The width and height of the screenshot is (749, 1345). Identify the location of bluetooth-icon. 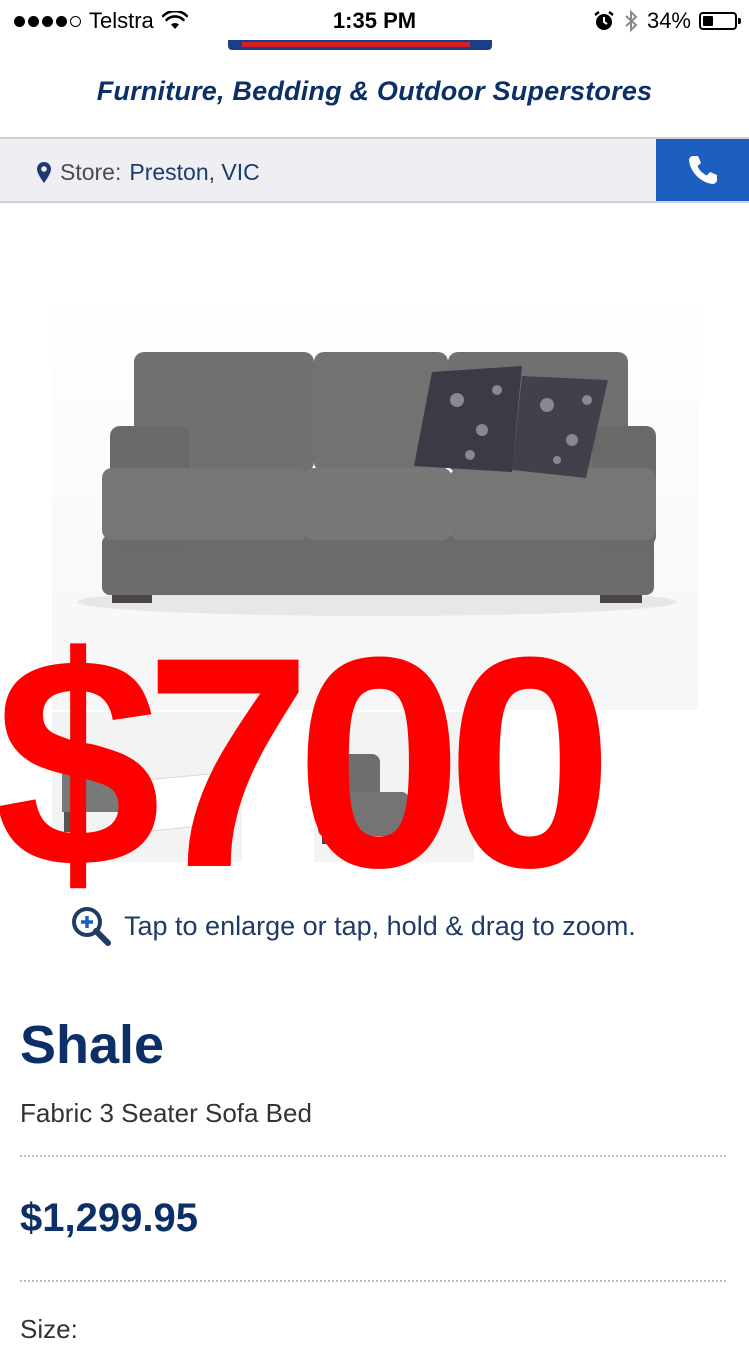
(631, 21).